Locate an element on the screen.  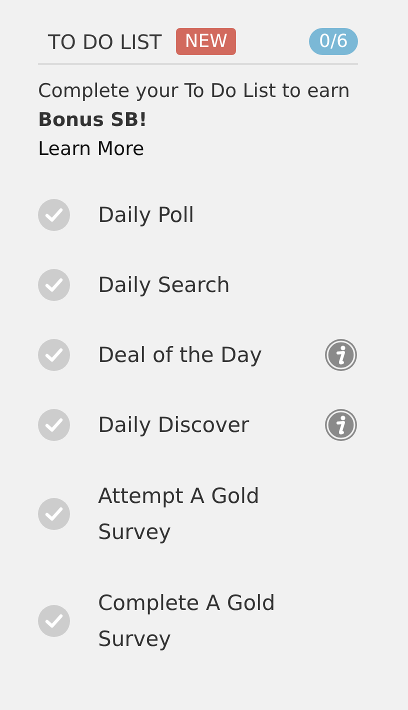
task-label: Complete A Gold Survey is located at coordinates (205, 620).